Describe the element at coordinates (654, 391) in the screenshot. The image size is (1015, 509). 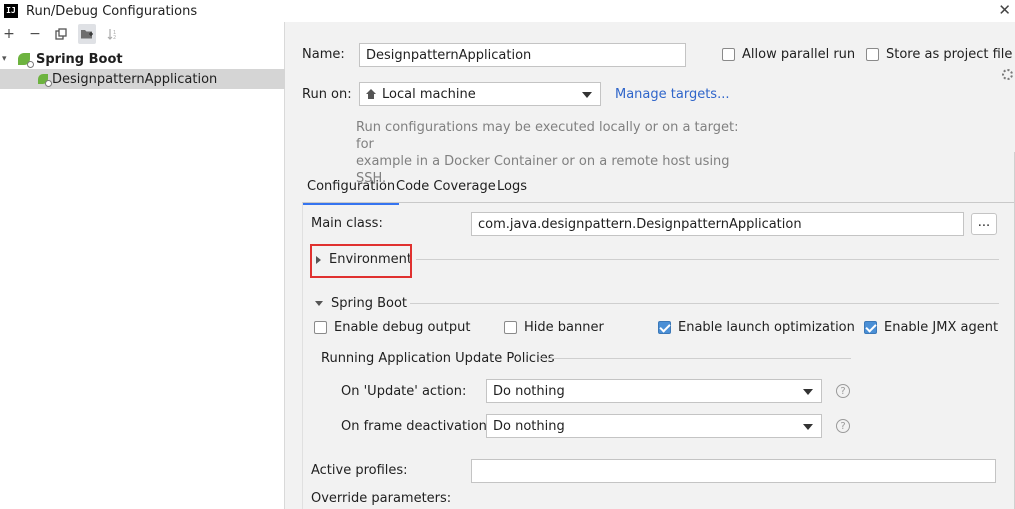
I see `on-update-action-dropdown: Do nothing` at that location.